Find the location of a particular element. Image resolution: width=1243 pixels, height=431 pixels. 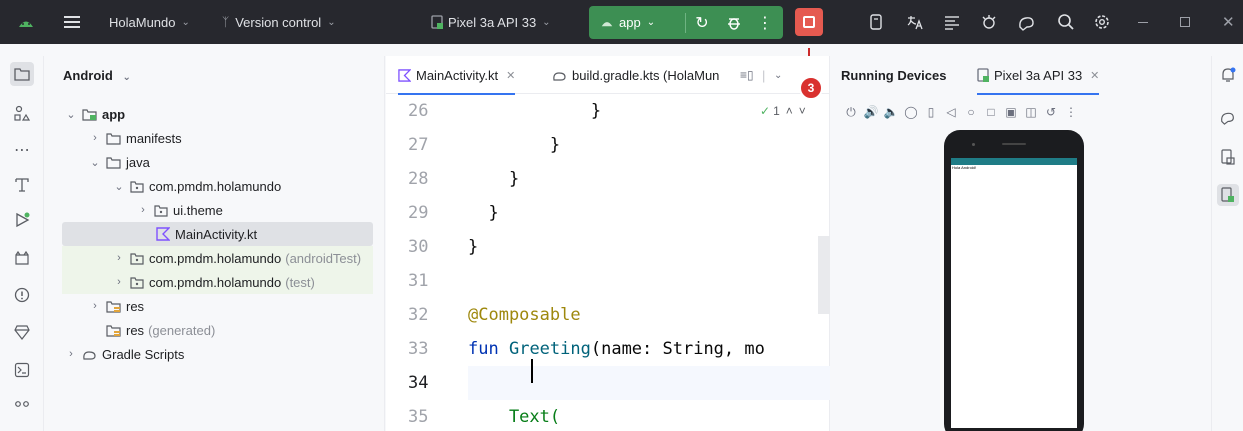

tree-item-ui-theme: › ui.theme is located at coordinates (217, 210).